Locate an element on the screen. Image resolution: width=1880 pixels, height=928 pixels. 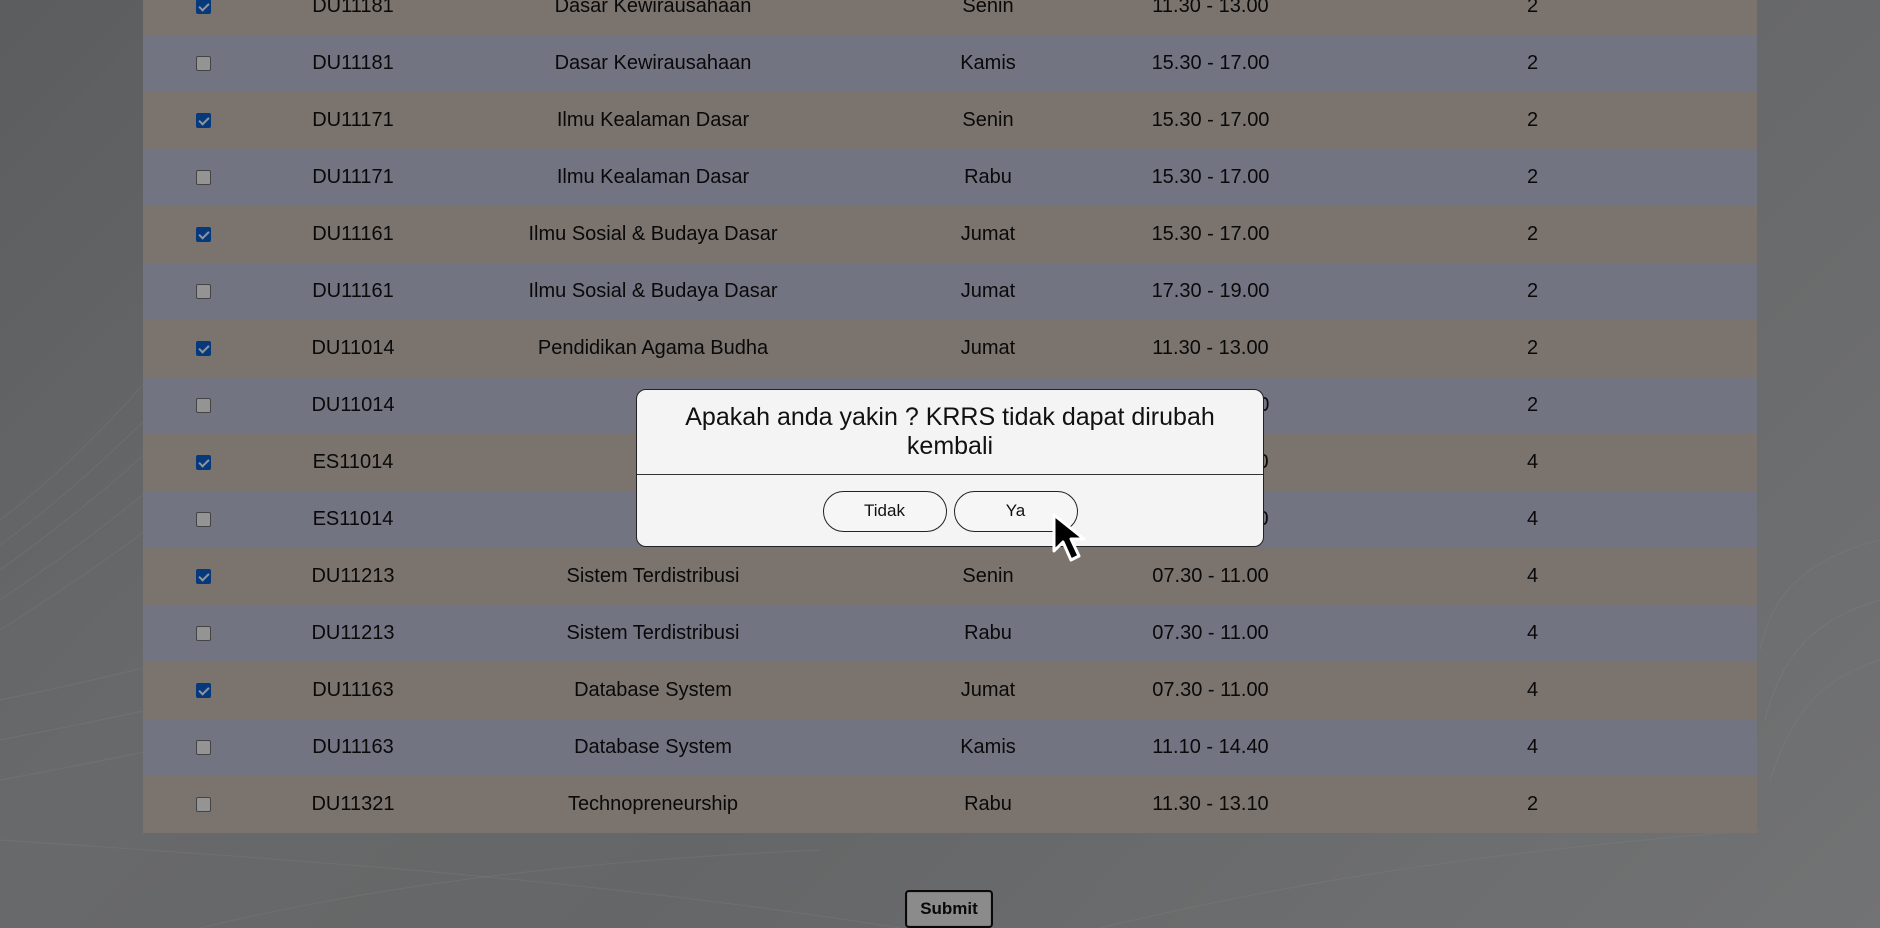
dialog-actions: Tidak Ya is located at coordinates (950, 510).